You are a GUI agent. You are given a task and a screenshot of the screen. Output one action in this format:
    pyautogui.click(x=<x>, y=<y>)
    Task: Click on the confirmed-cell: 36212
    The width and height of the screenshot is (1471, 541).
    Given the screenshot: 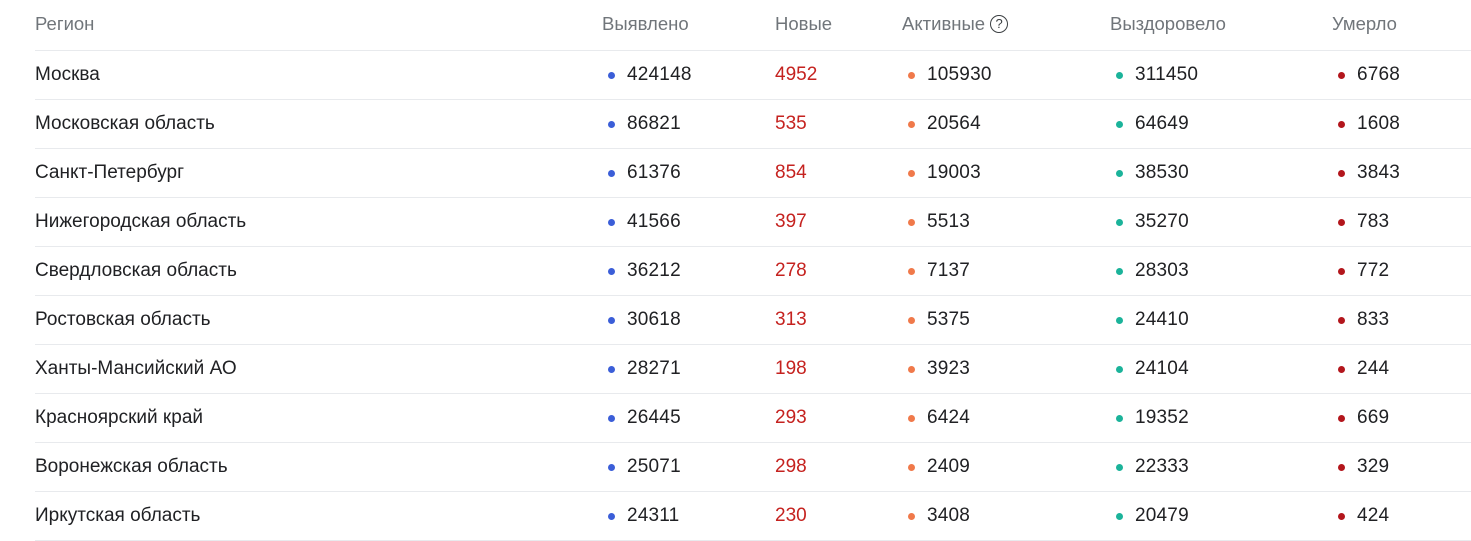 What is the action you would take?
    pyautogui.click(x=644, y=271)
    